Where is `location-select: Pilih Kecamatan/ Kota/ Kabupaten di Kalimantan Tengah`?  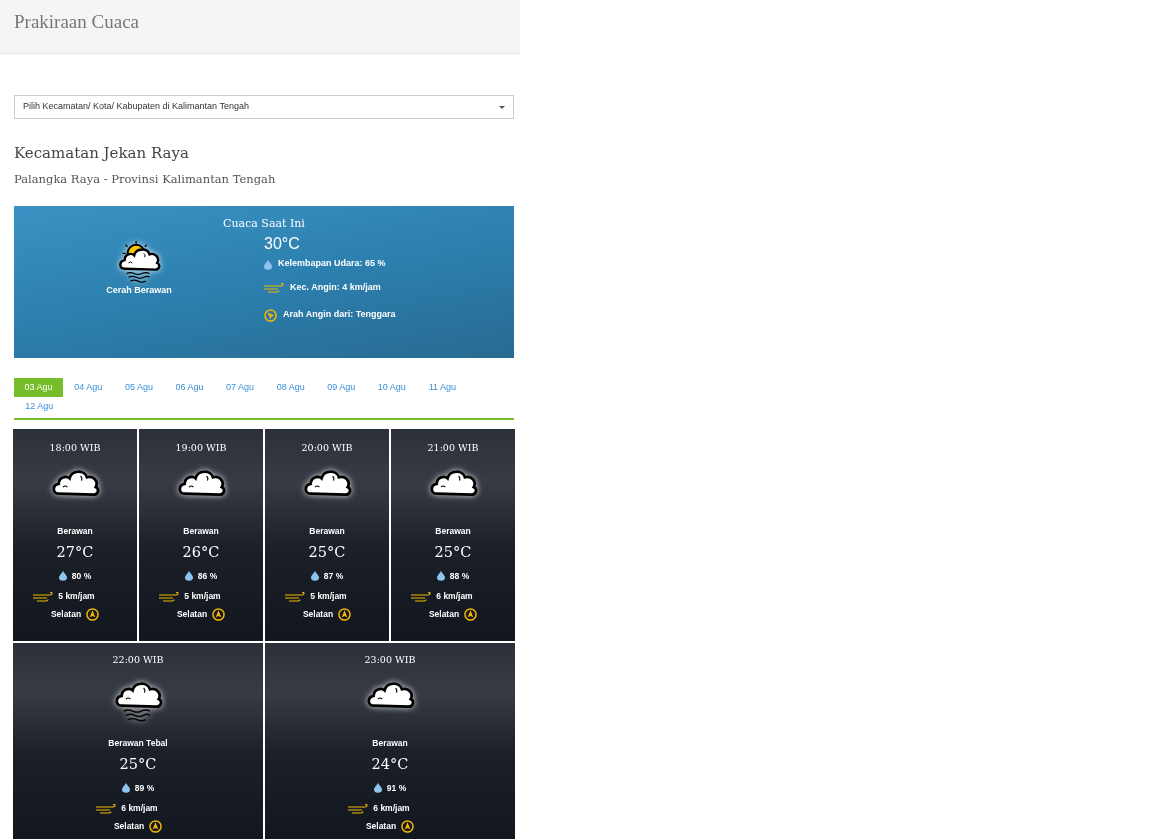 location-select: Pilih Kecamatan/ Kota/ Kabupaten di Kalimantan Tengah is located at coordinates (264, 107).